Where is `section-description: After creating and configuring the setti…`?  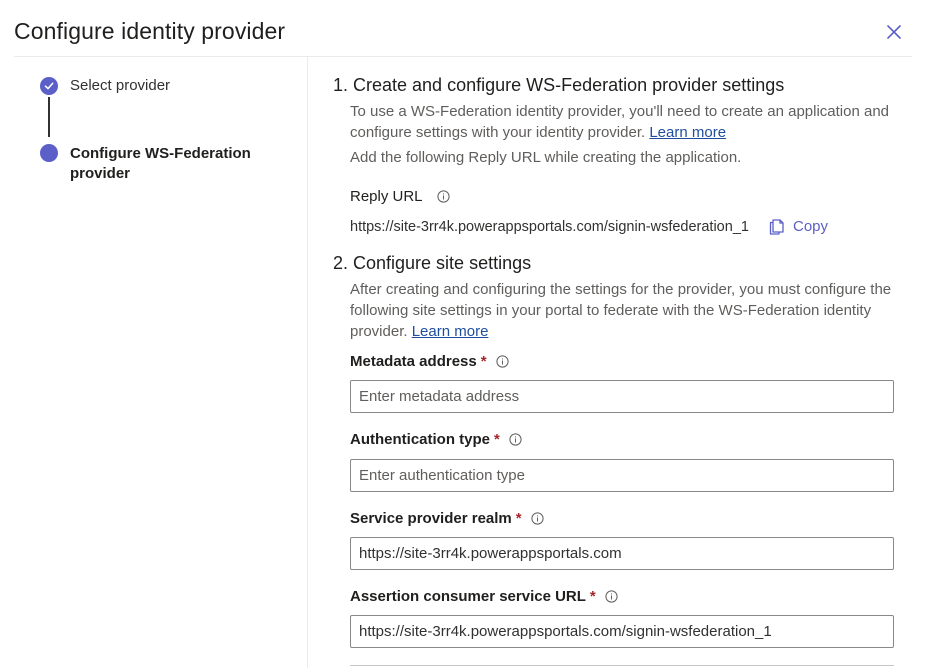 section-description: After creating and configuring the setti… is located at coordinates (622, 310).